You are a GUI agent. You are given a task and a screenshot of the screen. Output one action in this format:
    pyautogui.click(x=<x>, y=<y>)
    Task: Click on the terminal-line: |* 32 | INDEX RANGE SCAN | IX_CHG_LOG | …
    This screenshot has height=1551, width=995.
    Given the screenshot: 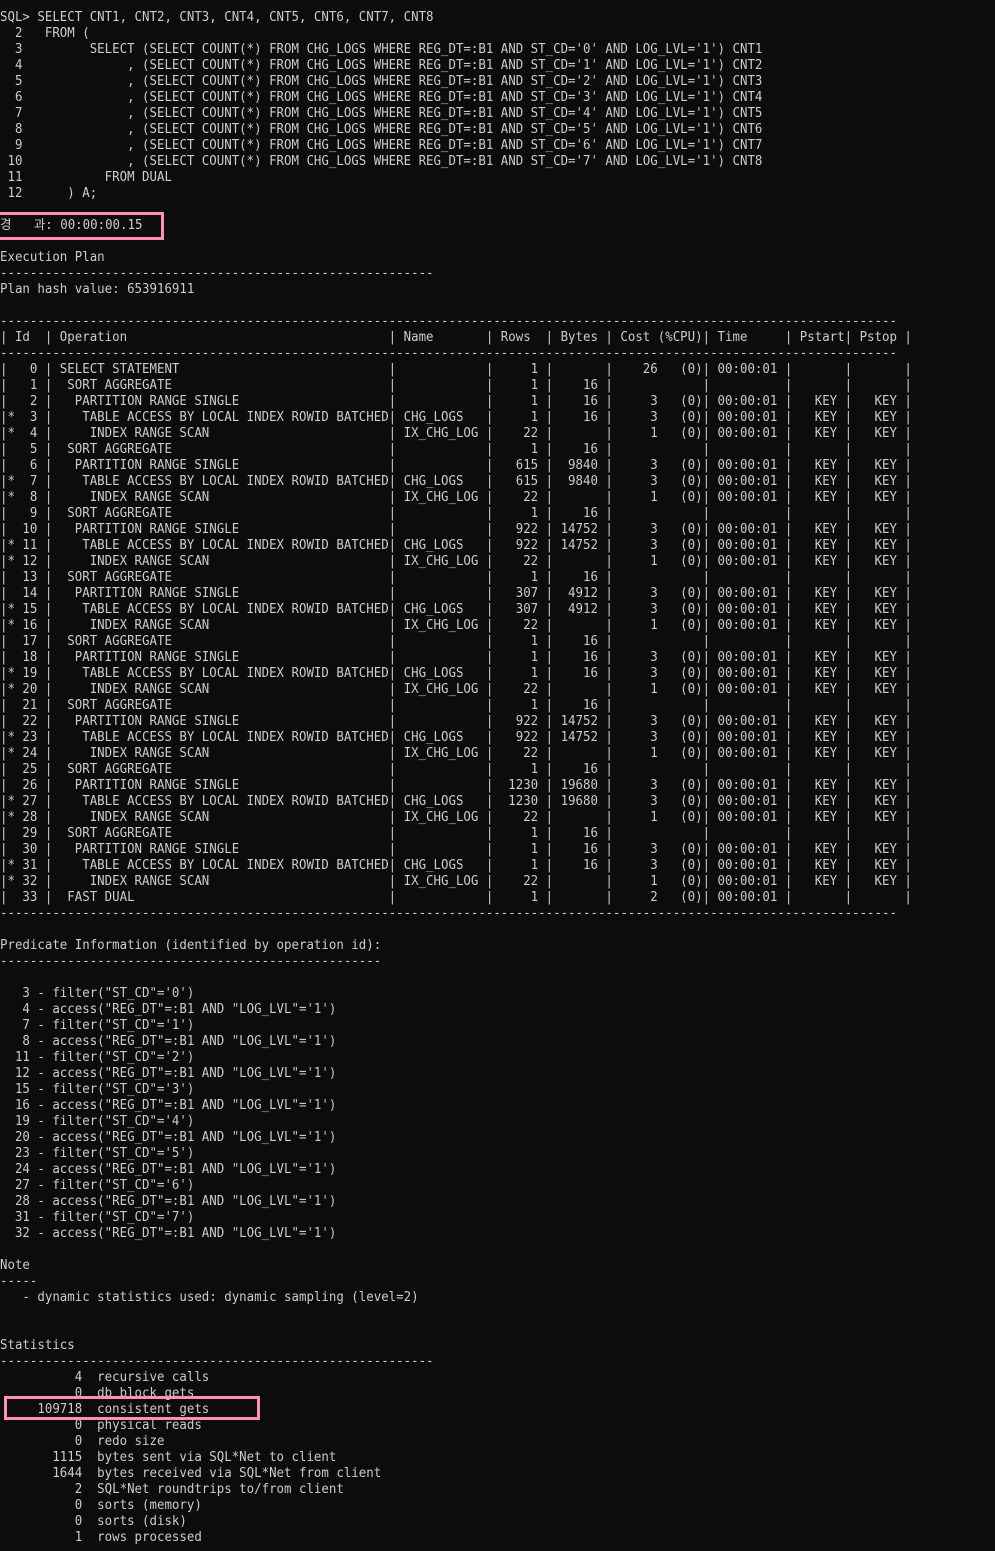 What is the action you would take?
    pyautogui.click(x=456, y=881)
    